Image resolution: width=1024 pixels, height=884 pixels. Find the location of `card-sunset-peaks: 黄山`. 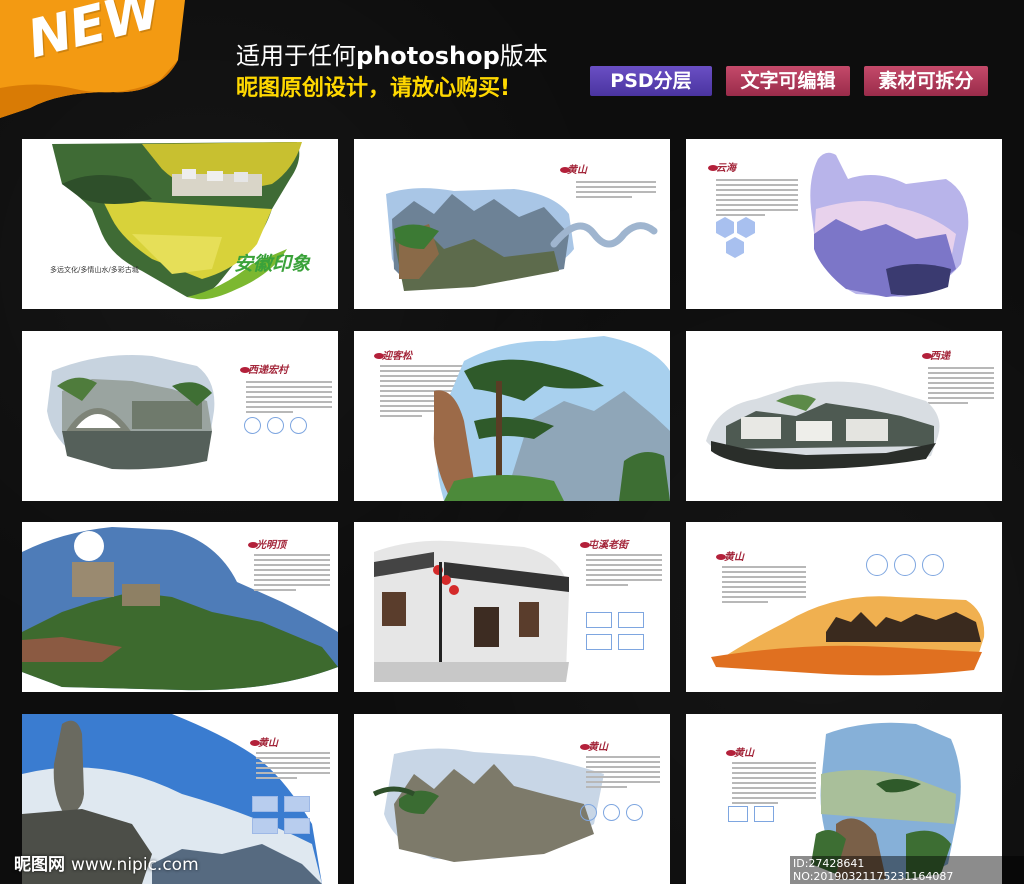

card-sunset-peaks: 黄山 is located at coordinates (844, 607).